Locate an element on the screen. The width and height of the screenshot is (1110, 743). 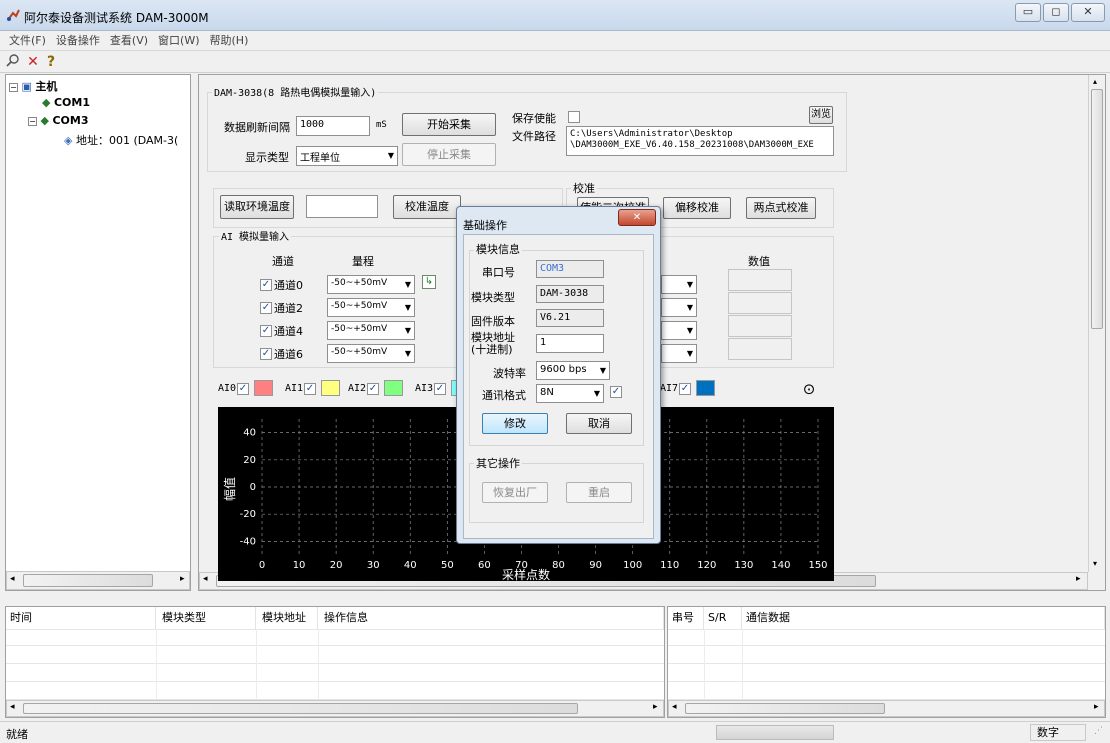
tree-node-module: ◈ 地址：001 (DAM-3( is located at coordinates (121, 140).